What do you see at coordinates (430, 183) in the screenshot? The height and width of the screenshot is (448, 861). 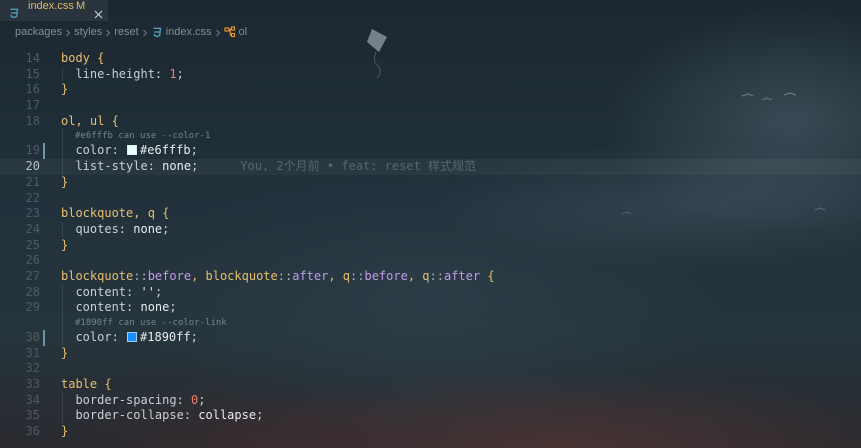 I see `code-line: 21}` at bounding box center [430, 183].